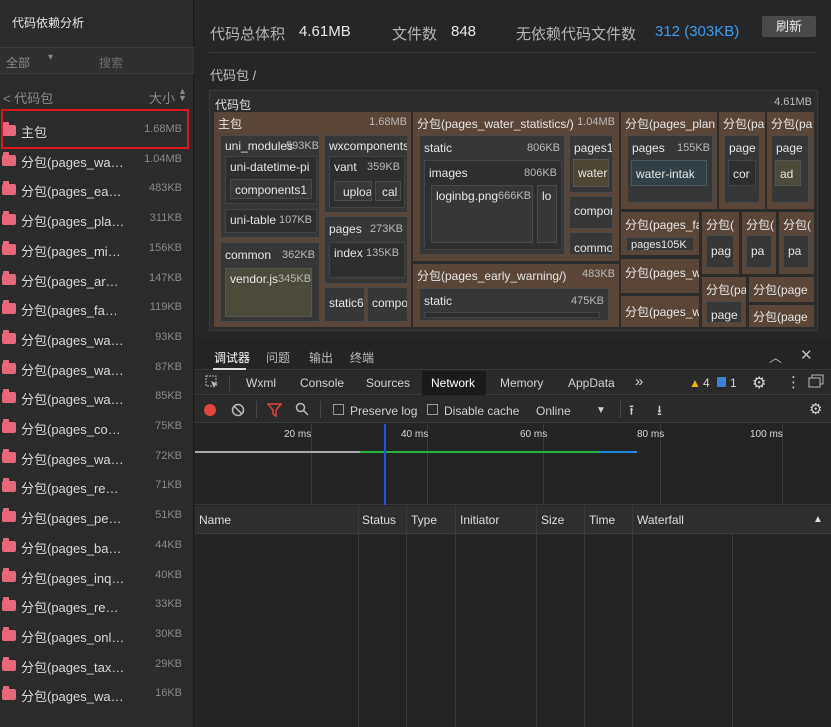  I want to click on treemap-small-f: 分包(page, so click(781, 316).